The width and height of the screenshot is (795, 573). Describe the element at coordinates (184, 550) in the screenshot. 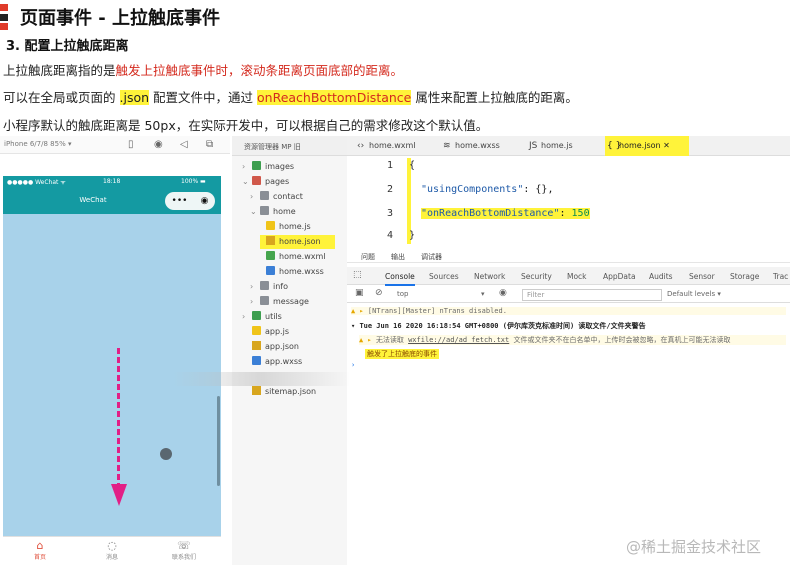

I see `tab-contact: ☏ 联系我们` at that location.